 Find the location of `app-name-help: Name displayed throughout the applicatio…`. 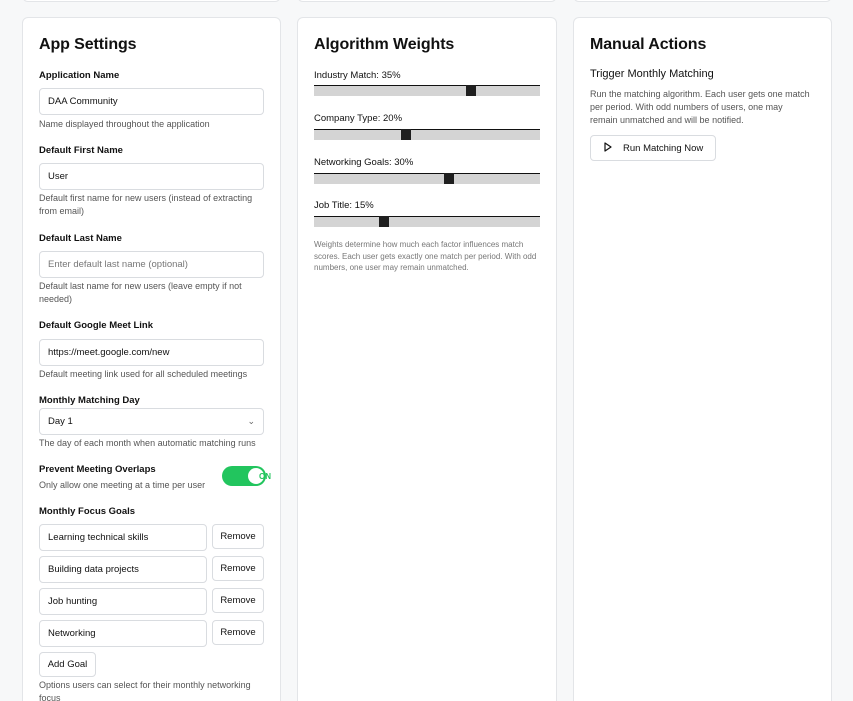

app-name-help: Name displayed throughout the applicatio… is located at coordinates (124, 124).